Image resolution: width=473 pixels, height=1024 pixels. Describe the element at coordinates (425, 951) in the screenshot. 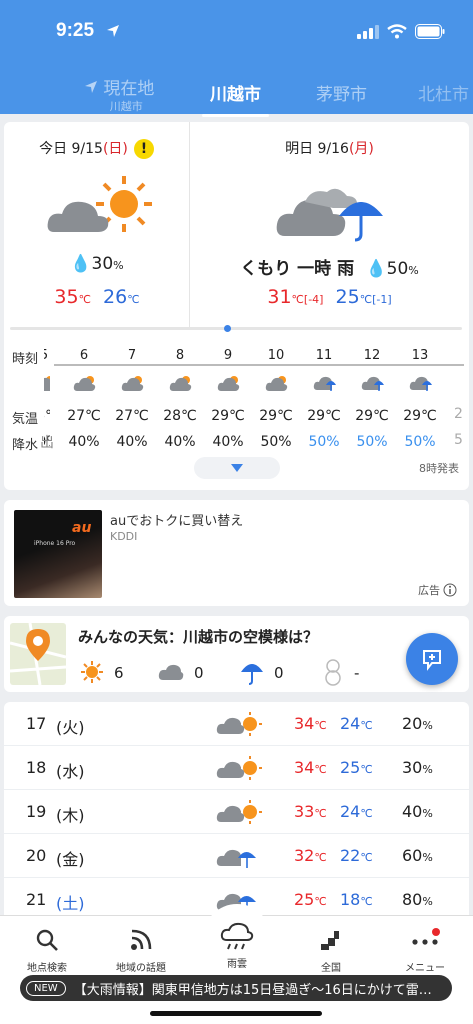

I see `nav-menu: メニュー` at that location.